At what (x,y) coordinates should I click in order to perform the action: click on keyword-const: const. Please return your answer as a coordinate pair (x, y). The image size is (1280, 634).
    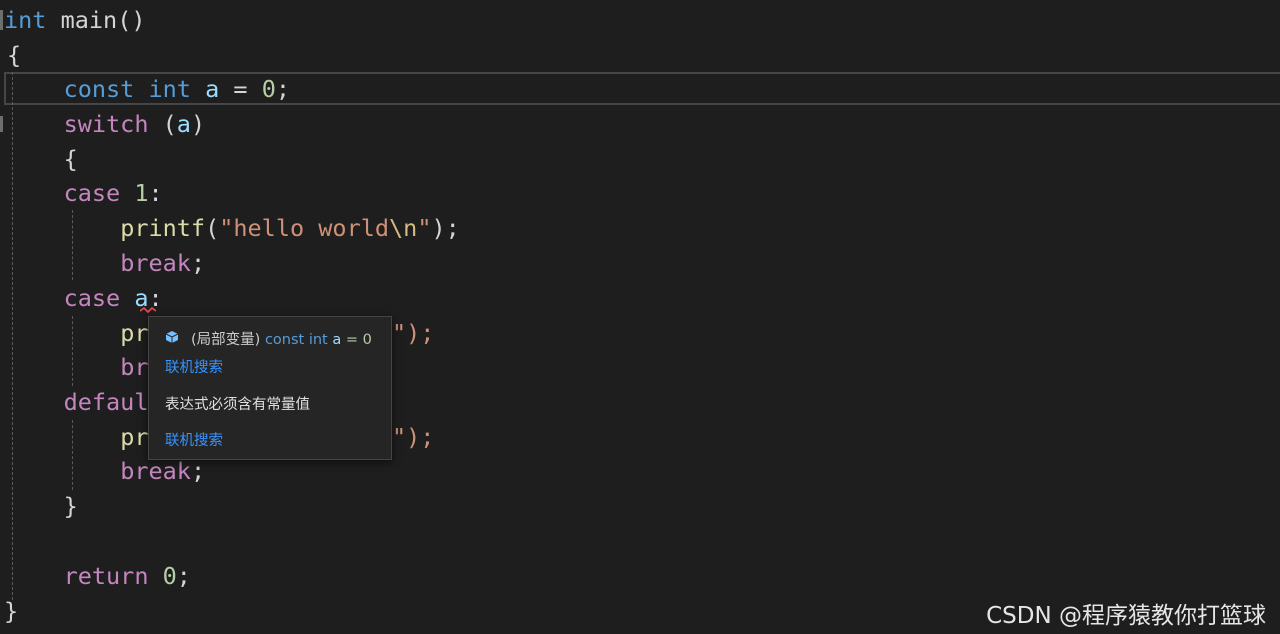
    Looking at the image, I should click on (99, 89).